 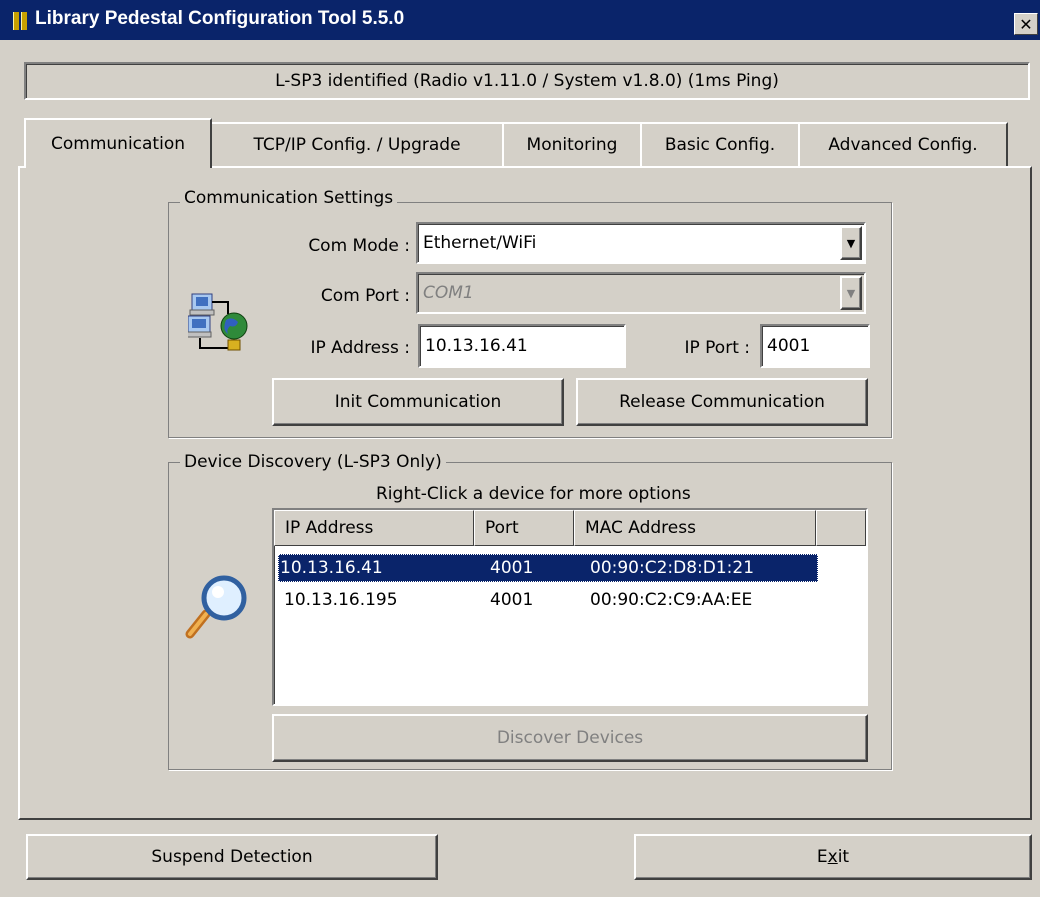 What do you see at coordinates (903, 144) in the screenshot?
I see `tab-advanced-config: Advanced Config.` at bounding box center [903, 144].